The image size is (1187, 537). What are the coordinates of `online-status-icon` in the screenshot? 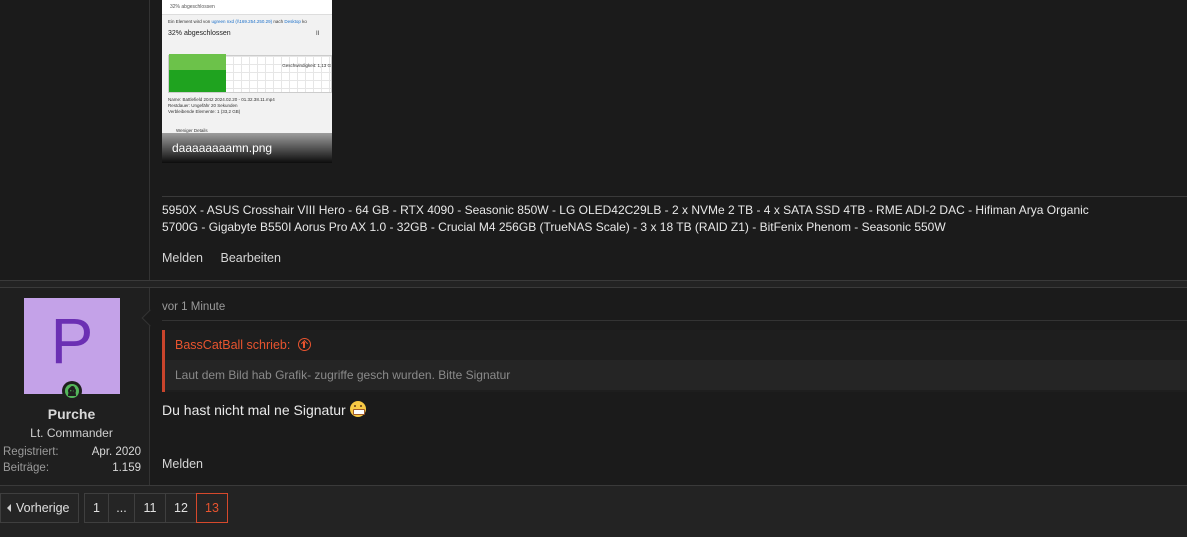 It's located at (72, 391).